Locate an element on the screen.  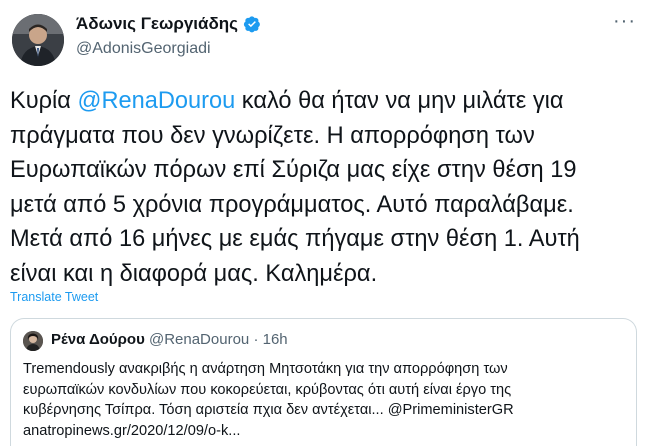
author-name-row: Άδωνις Γεωργιάδης is located at coordinates (168, 24).